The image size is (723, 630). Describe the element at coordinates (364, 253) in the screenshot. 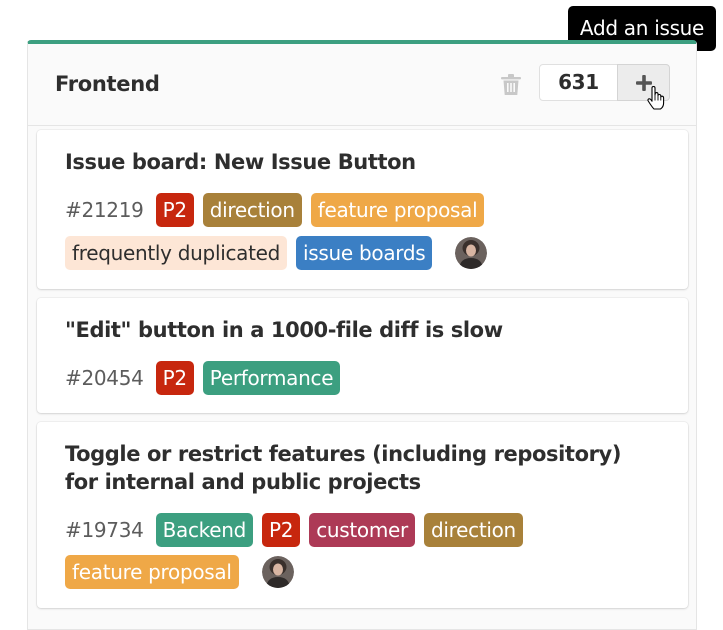

I see `label-issue-boards: issue boards` at that location.